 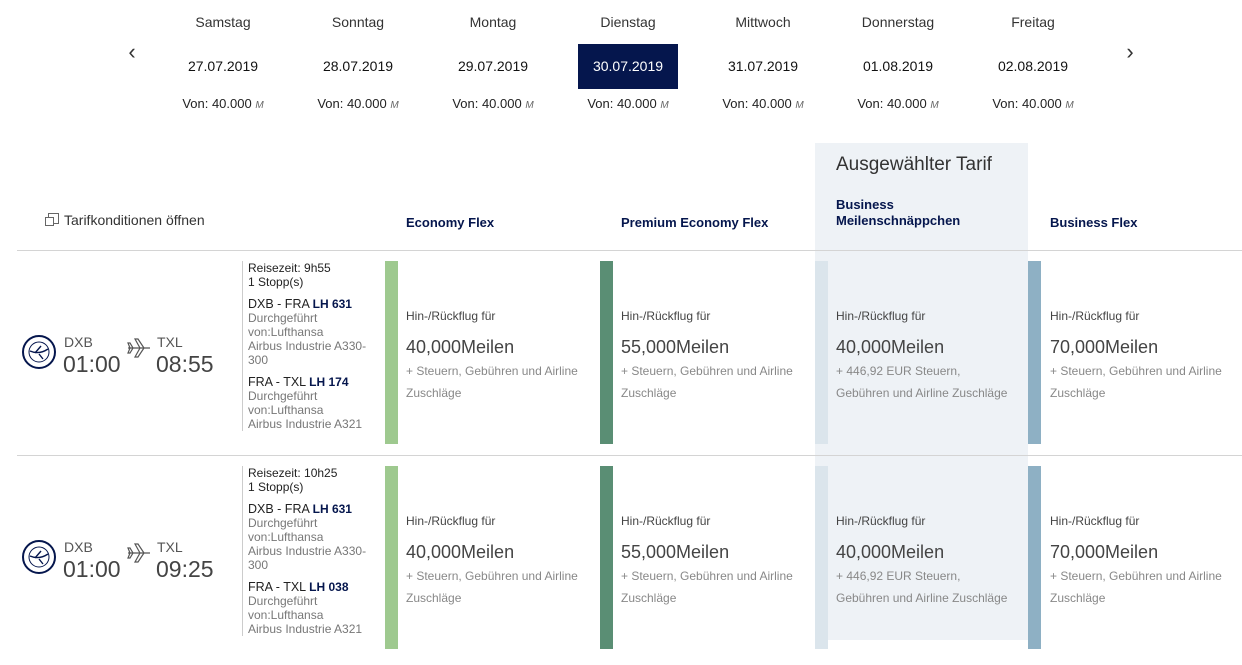 What do you see at coordinates (328, 587) in the screenshot?
I see `flight-number: LH 038` at bounding box center [328, 587].